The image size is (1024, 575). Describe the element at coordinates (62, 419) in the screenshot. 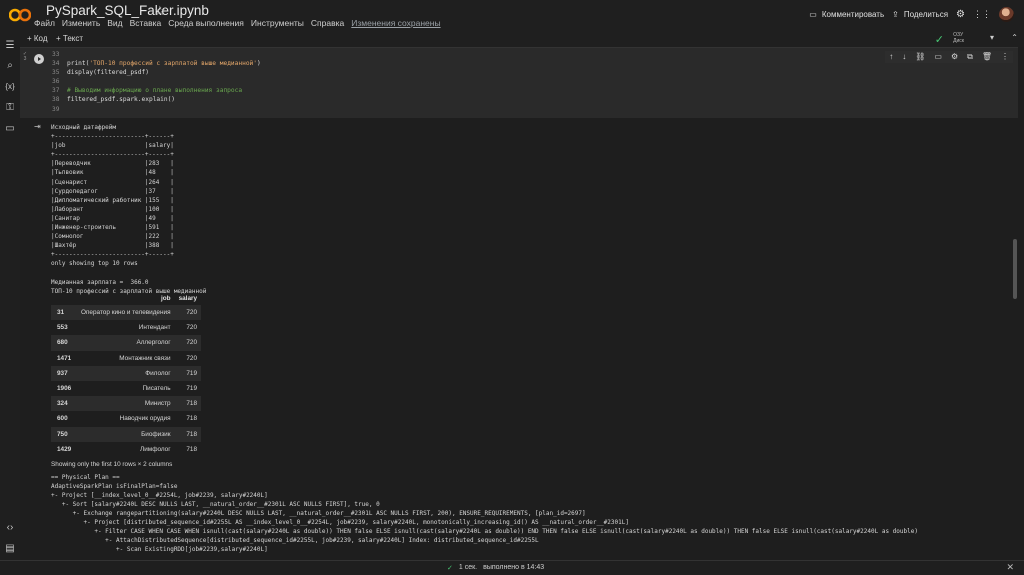

I see `row-index: 600` at that location.